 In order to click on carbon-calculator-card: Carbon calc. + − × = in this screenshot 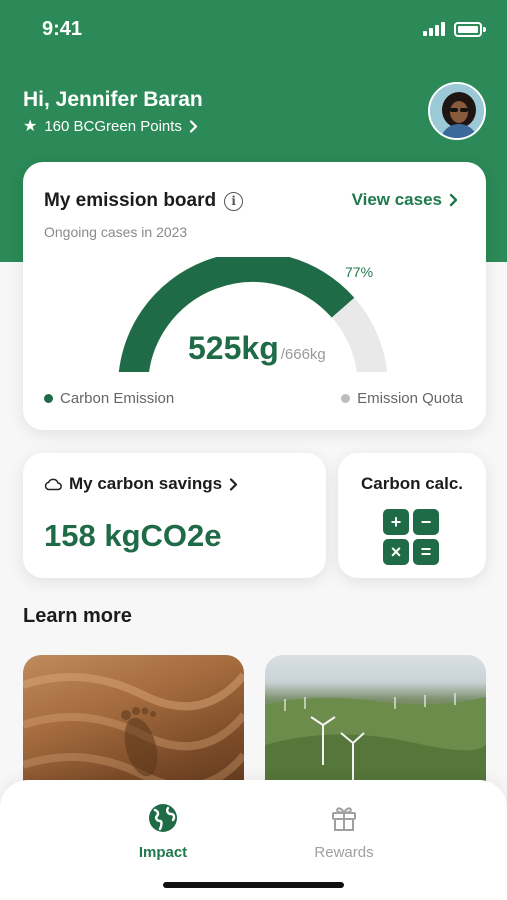, I will do `click(412, 515)`.